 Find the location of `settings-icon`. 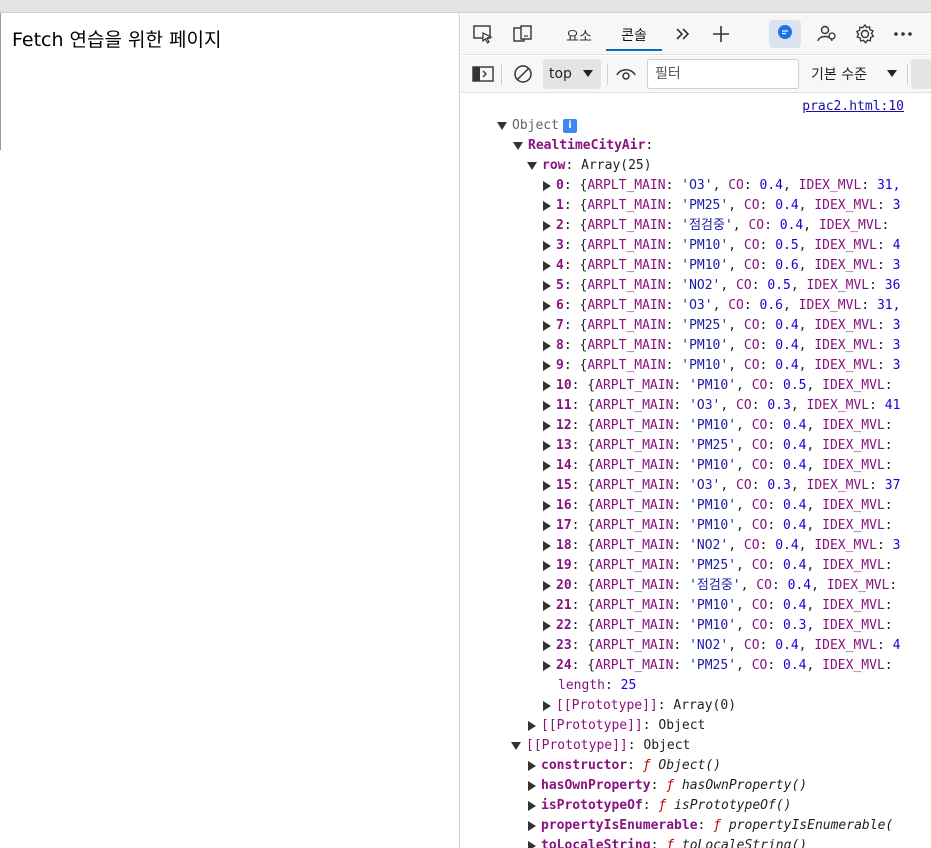

settings-icon is located at coordinates (865, 34).